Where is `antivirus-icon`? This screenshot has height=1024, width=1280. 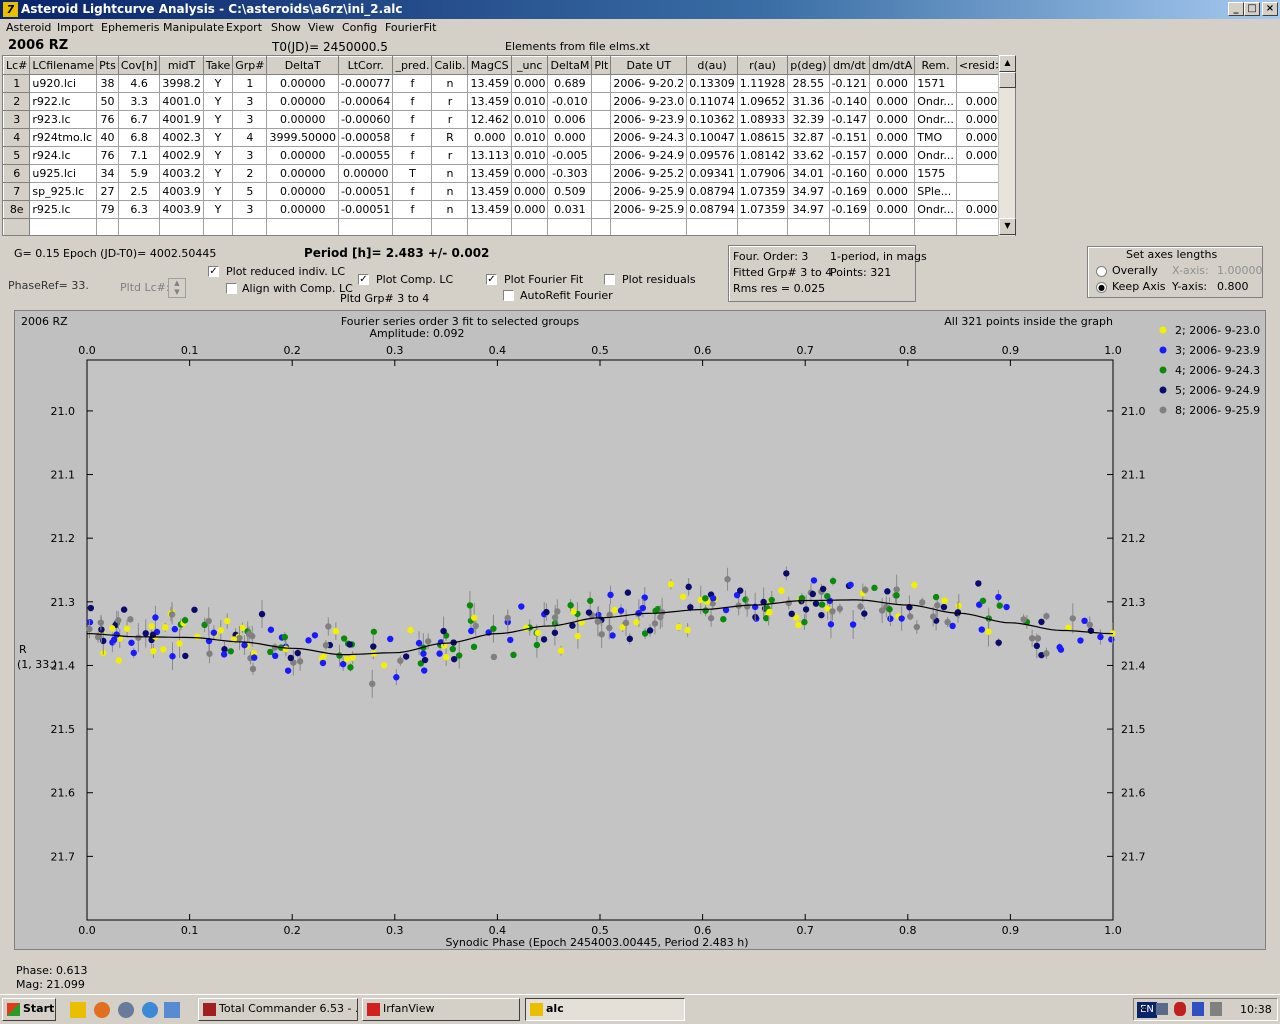 antivirus-icon is located at coordinates (1180, 1009).